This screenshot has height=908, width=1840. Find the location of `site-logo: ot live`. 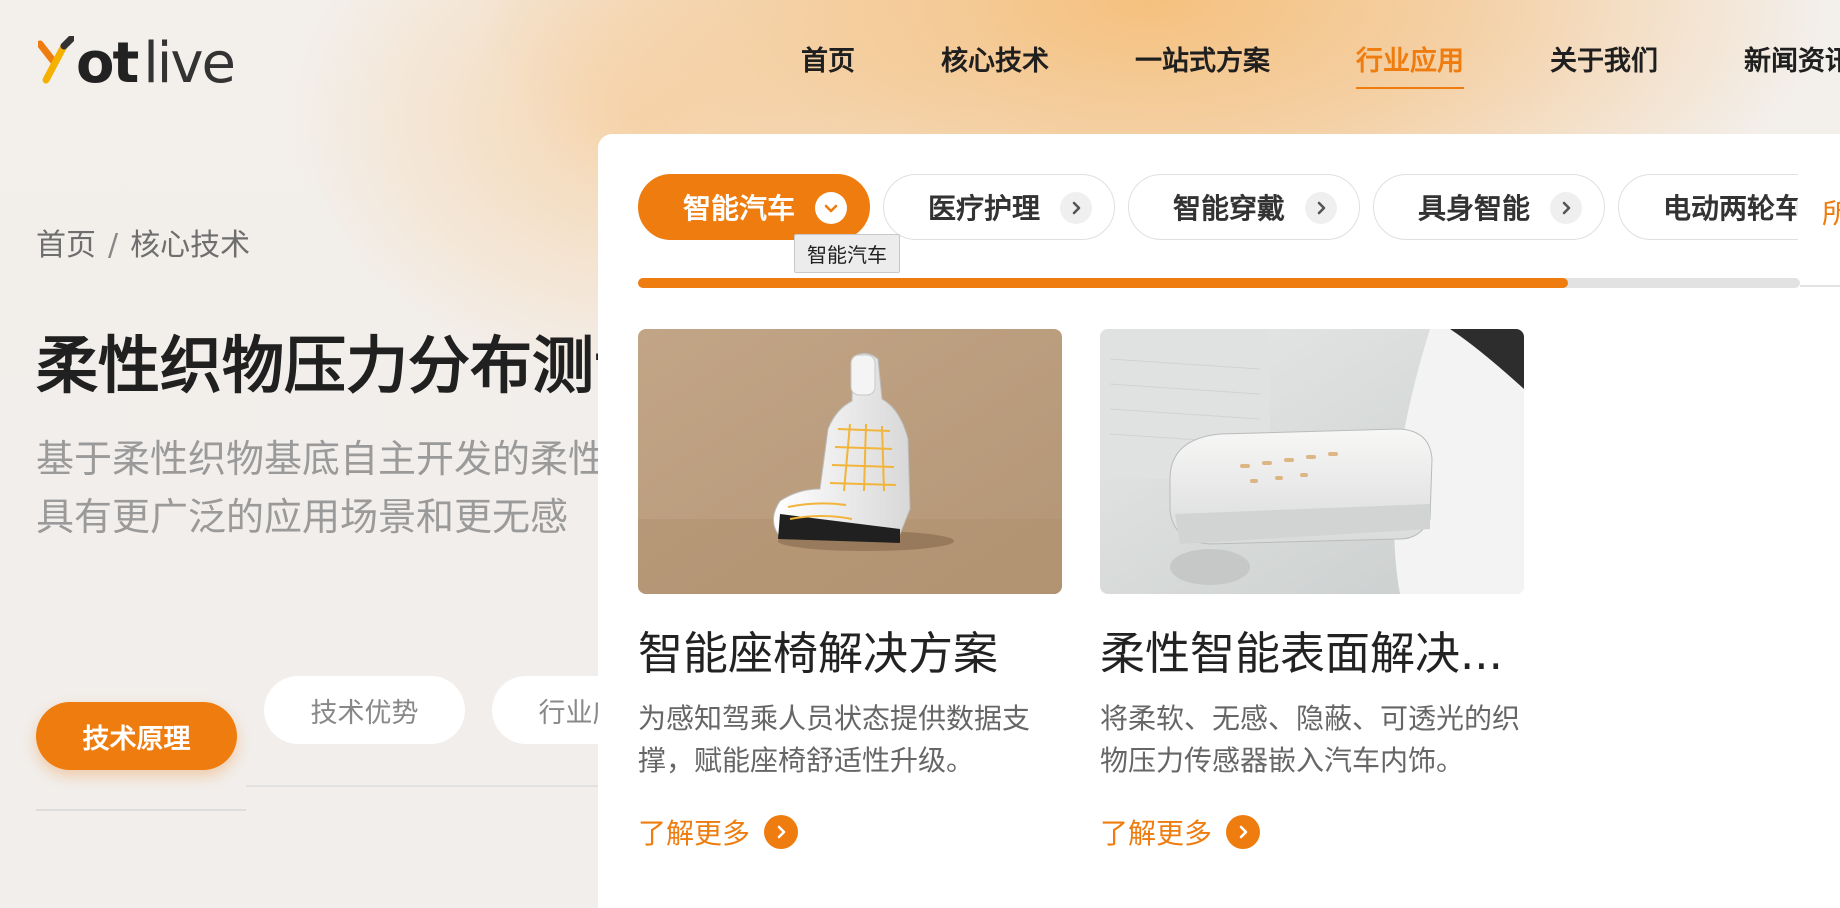

site-logo: ot live is located at coordinates (136, 63).